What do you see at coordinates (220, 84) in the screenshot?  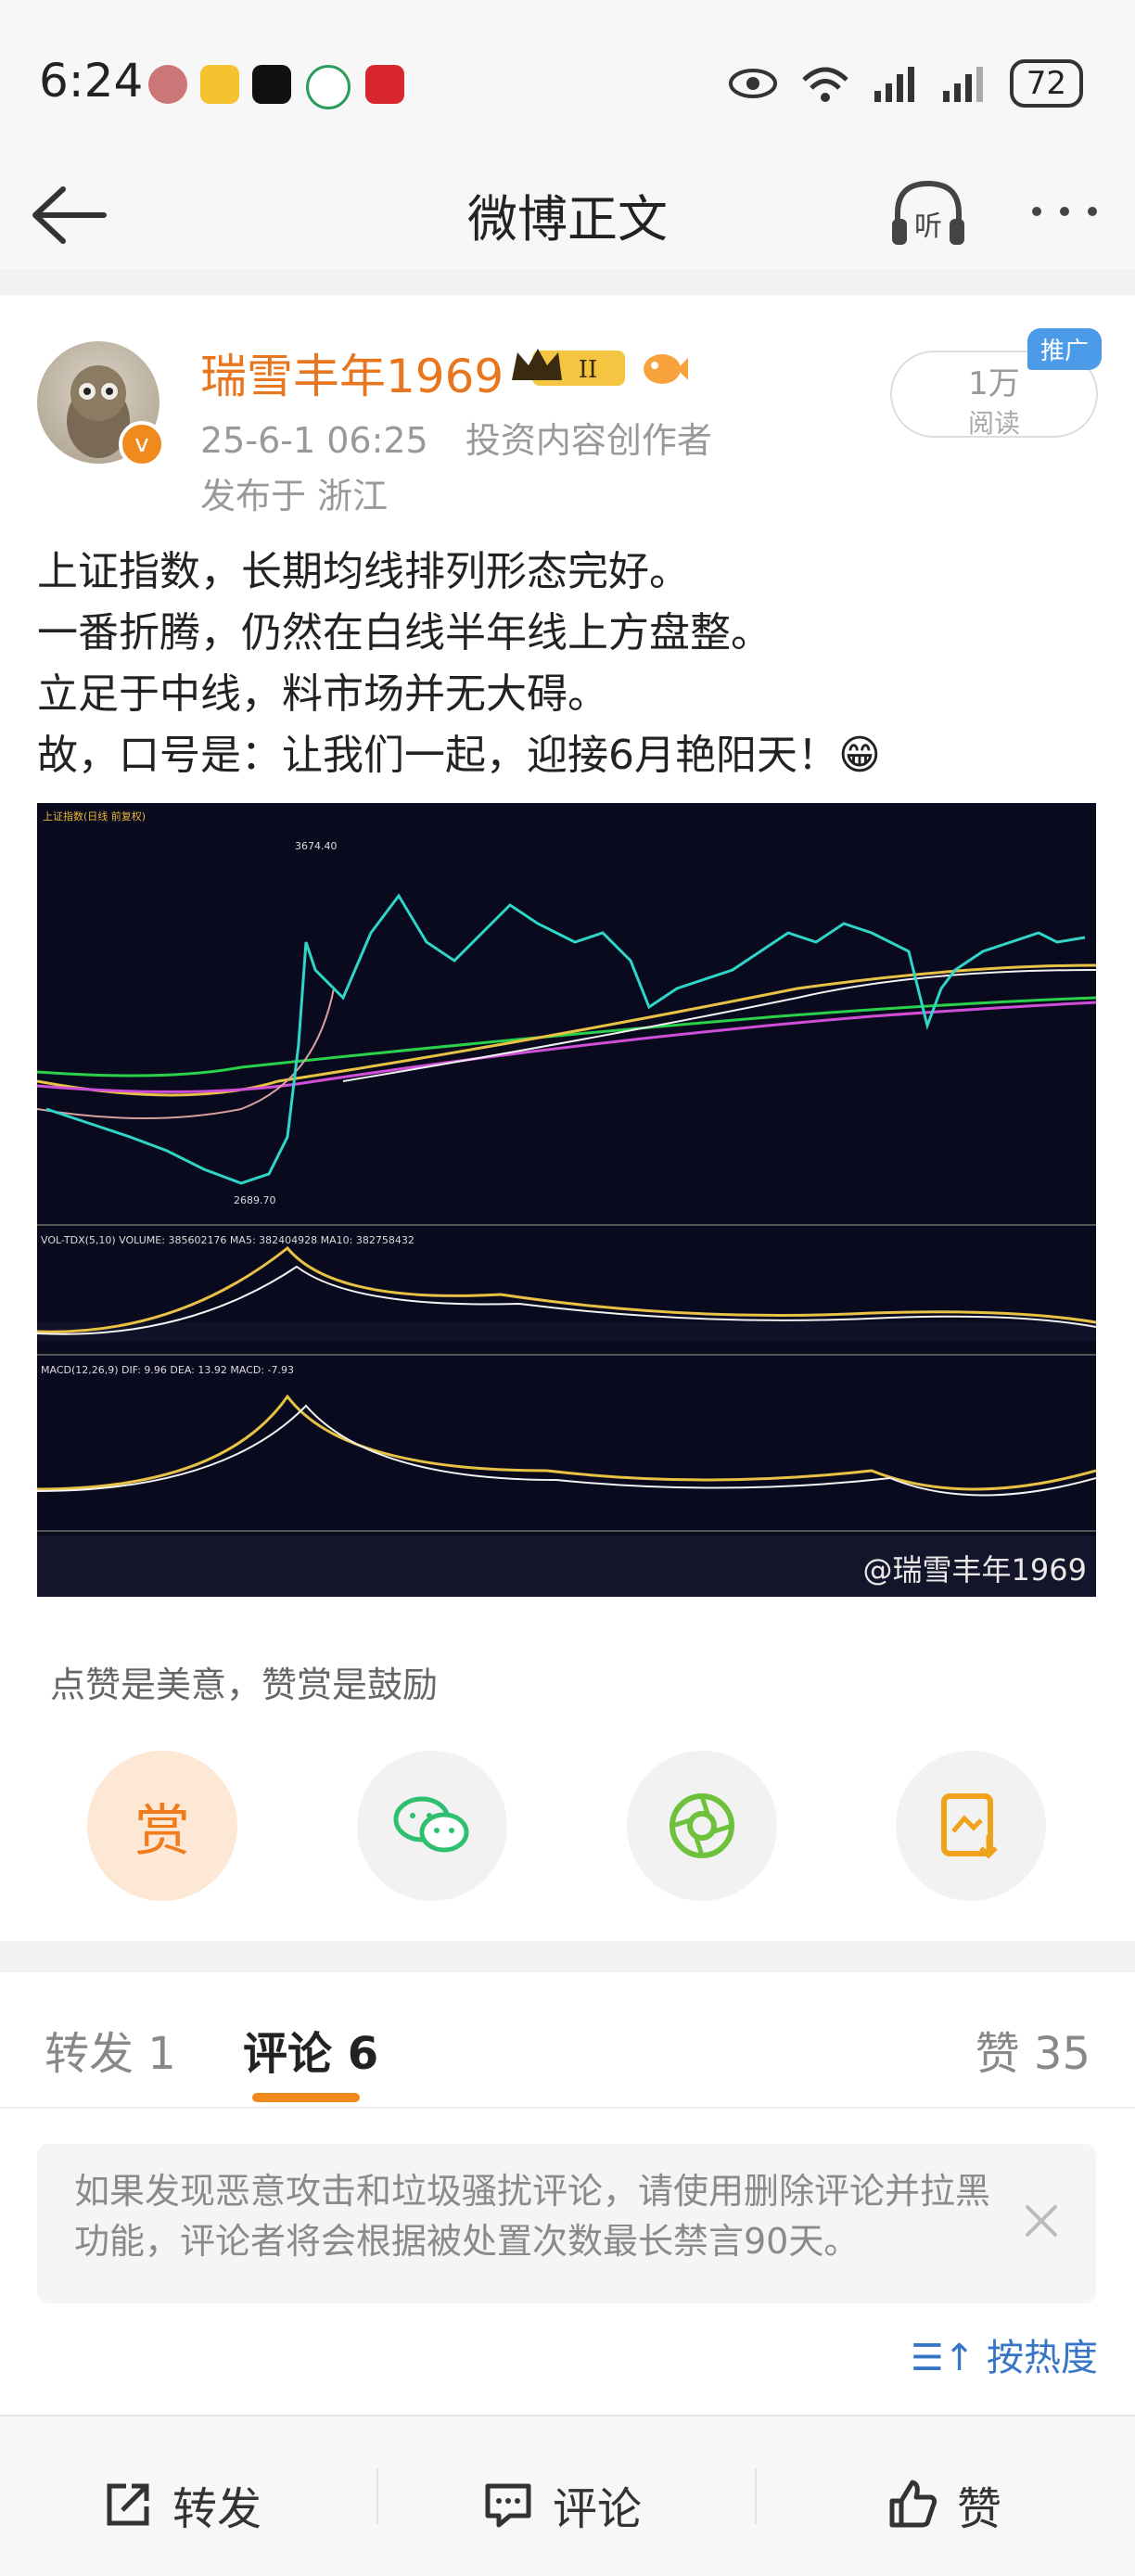 I see `weibo-icon` at bounding box center [220, 84].